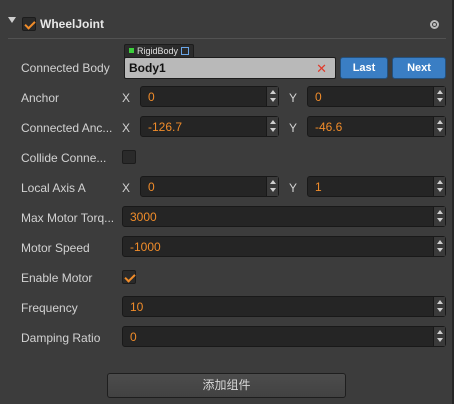 The width and height of the screenshot is (454, 404). Describe the element at coordinates (376, 126) in the screenshot. I see `connected-anchor-y-field: -46.6` at that location.